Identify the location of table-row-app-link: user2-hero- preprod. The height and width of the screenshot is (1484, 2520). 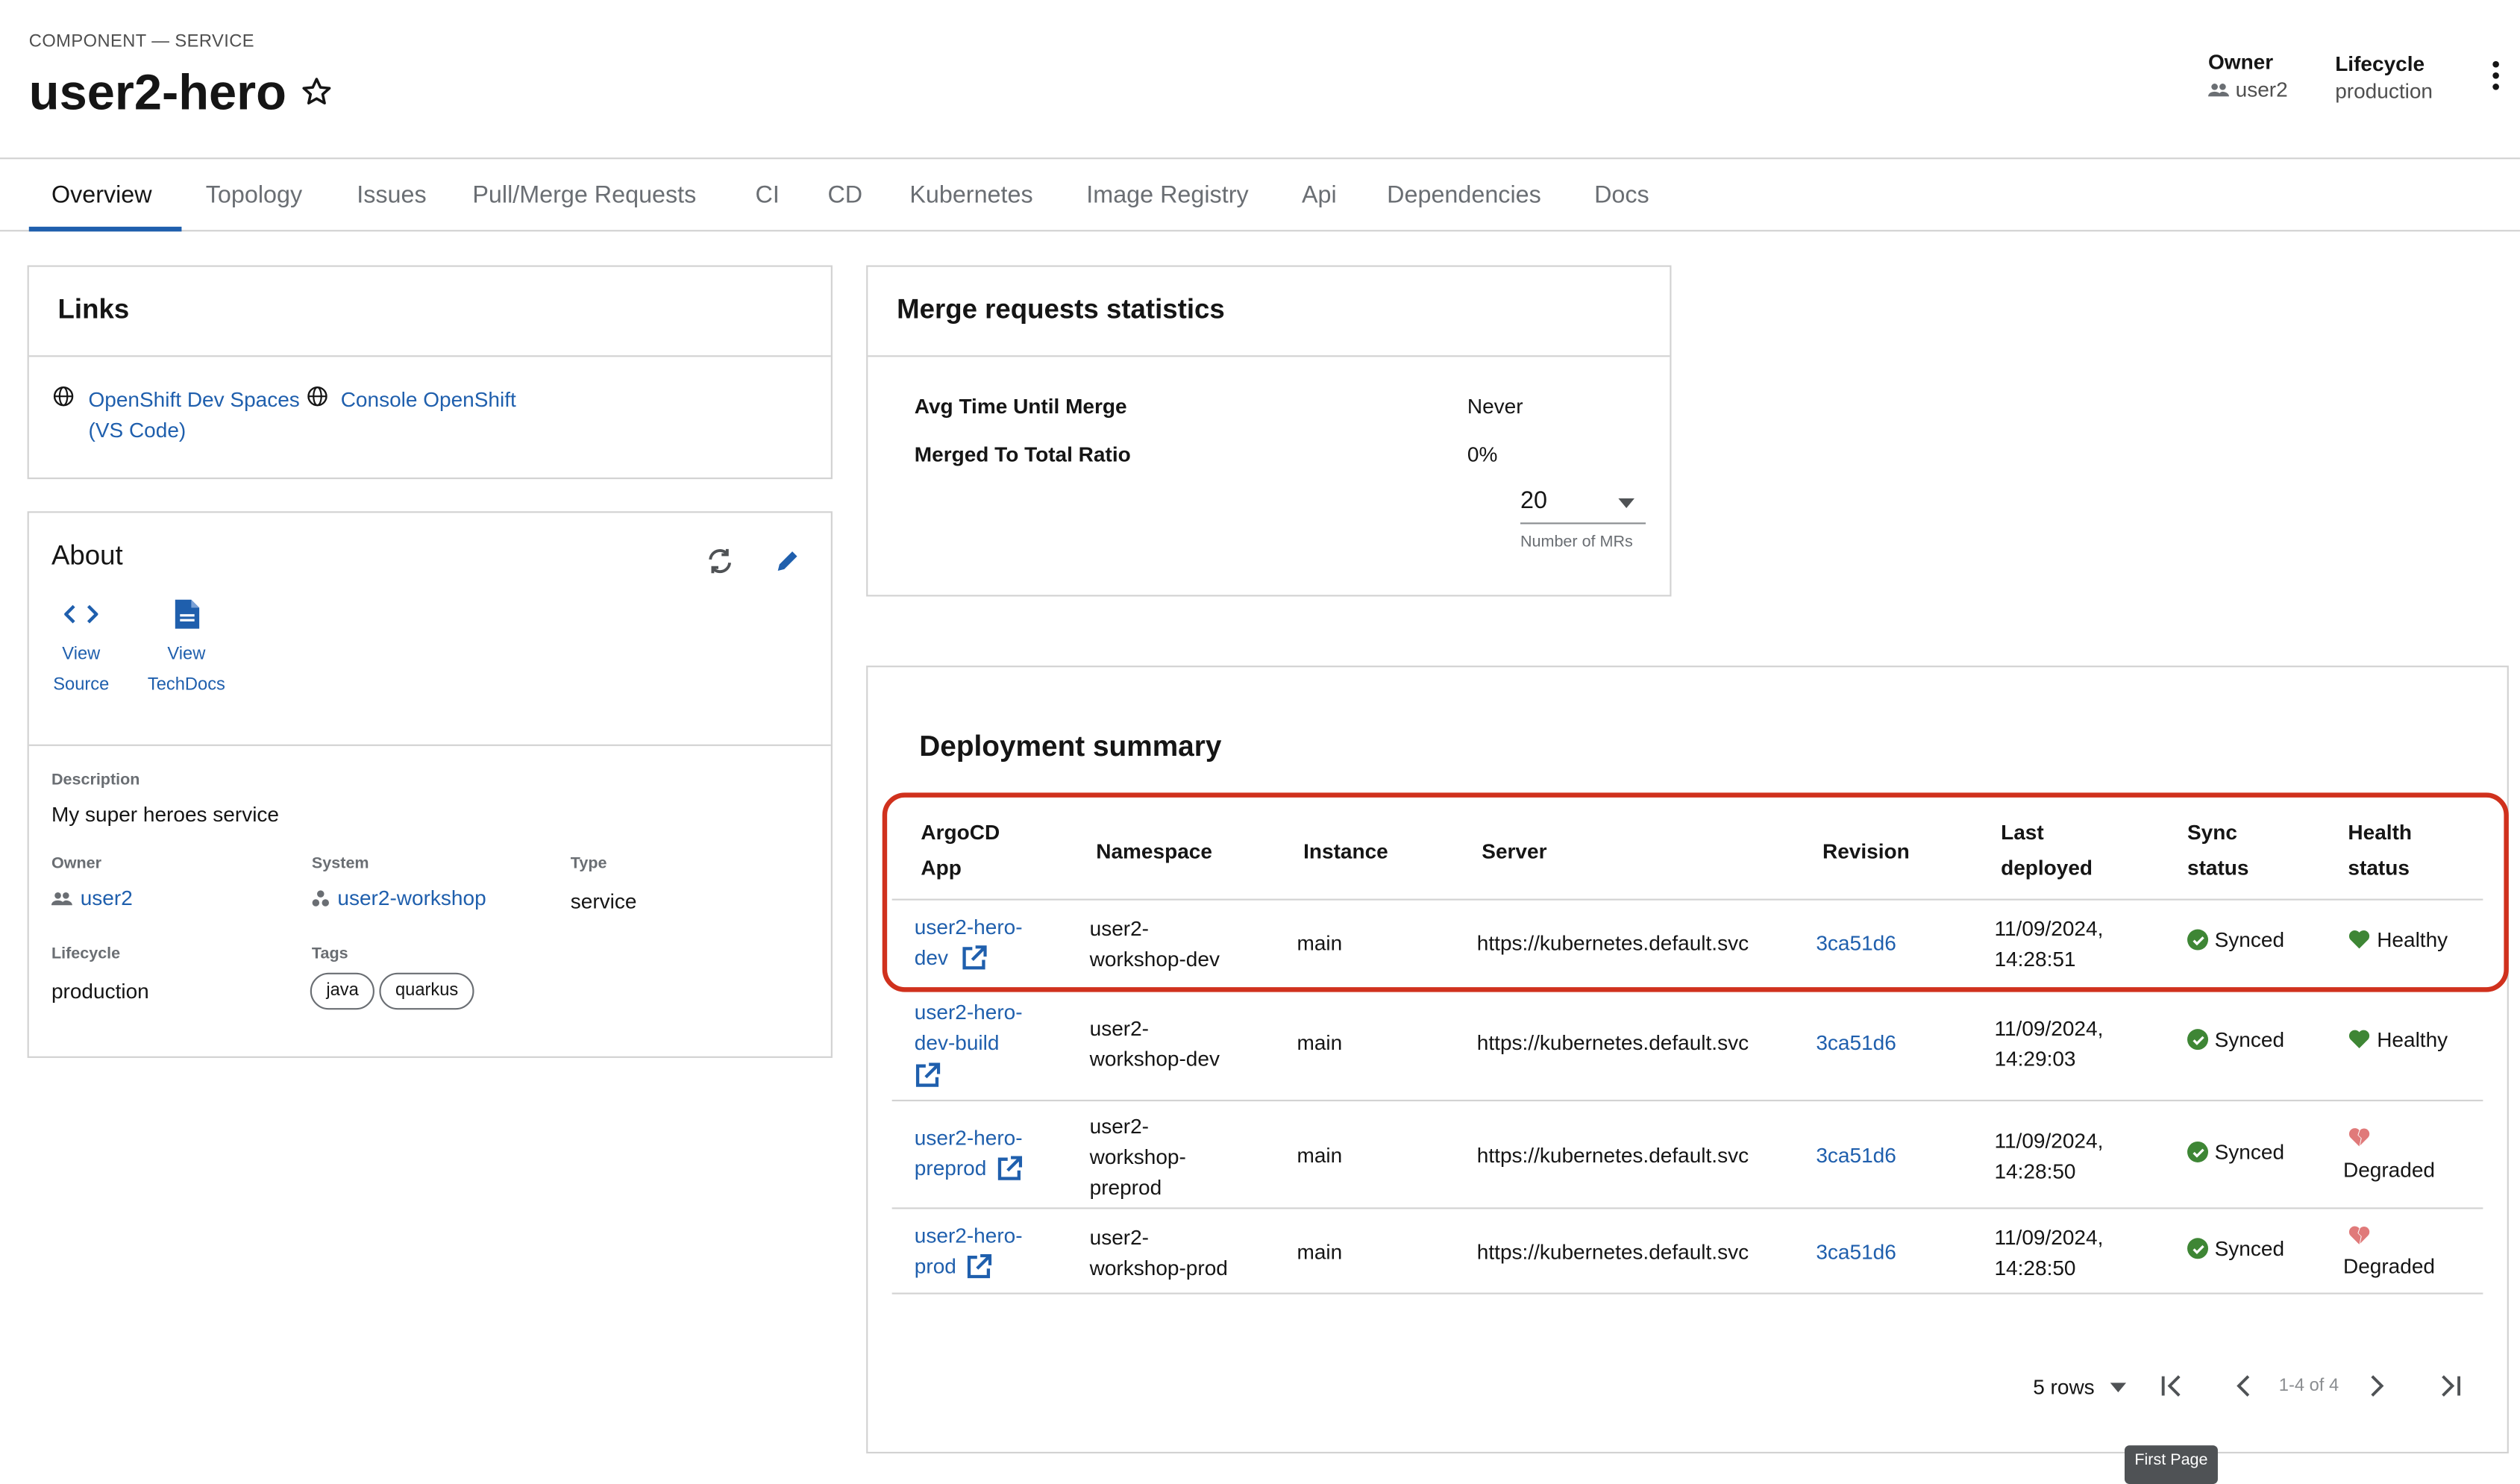
(969, 1152).